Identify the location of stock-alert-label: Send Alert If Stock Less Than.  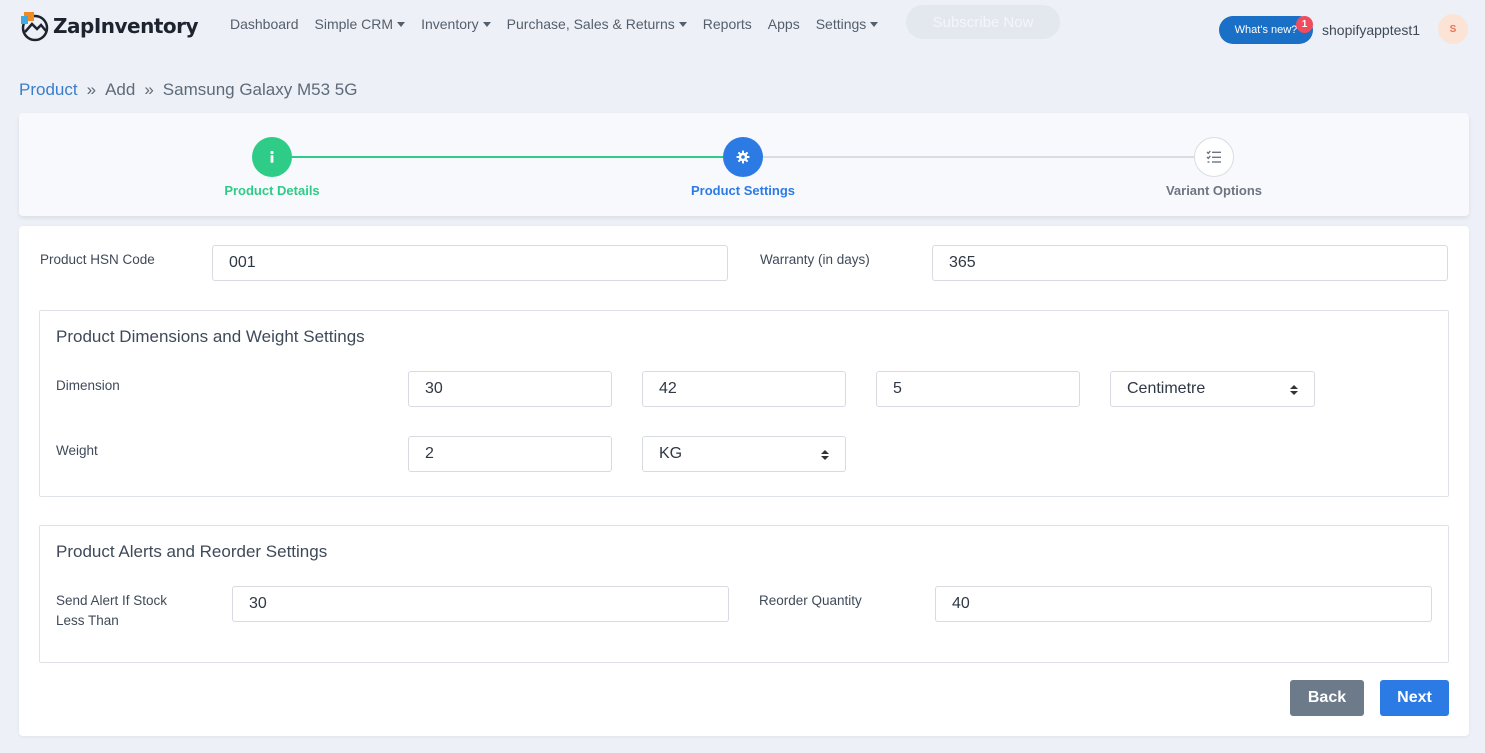
(112, 610).